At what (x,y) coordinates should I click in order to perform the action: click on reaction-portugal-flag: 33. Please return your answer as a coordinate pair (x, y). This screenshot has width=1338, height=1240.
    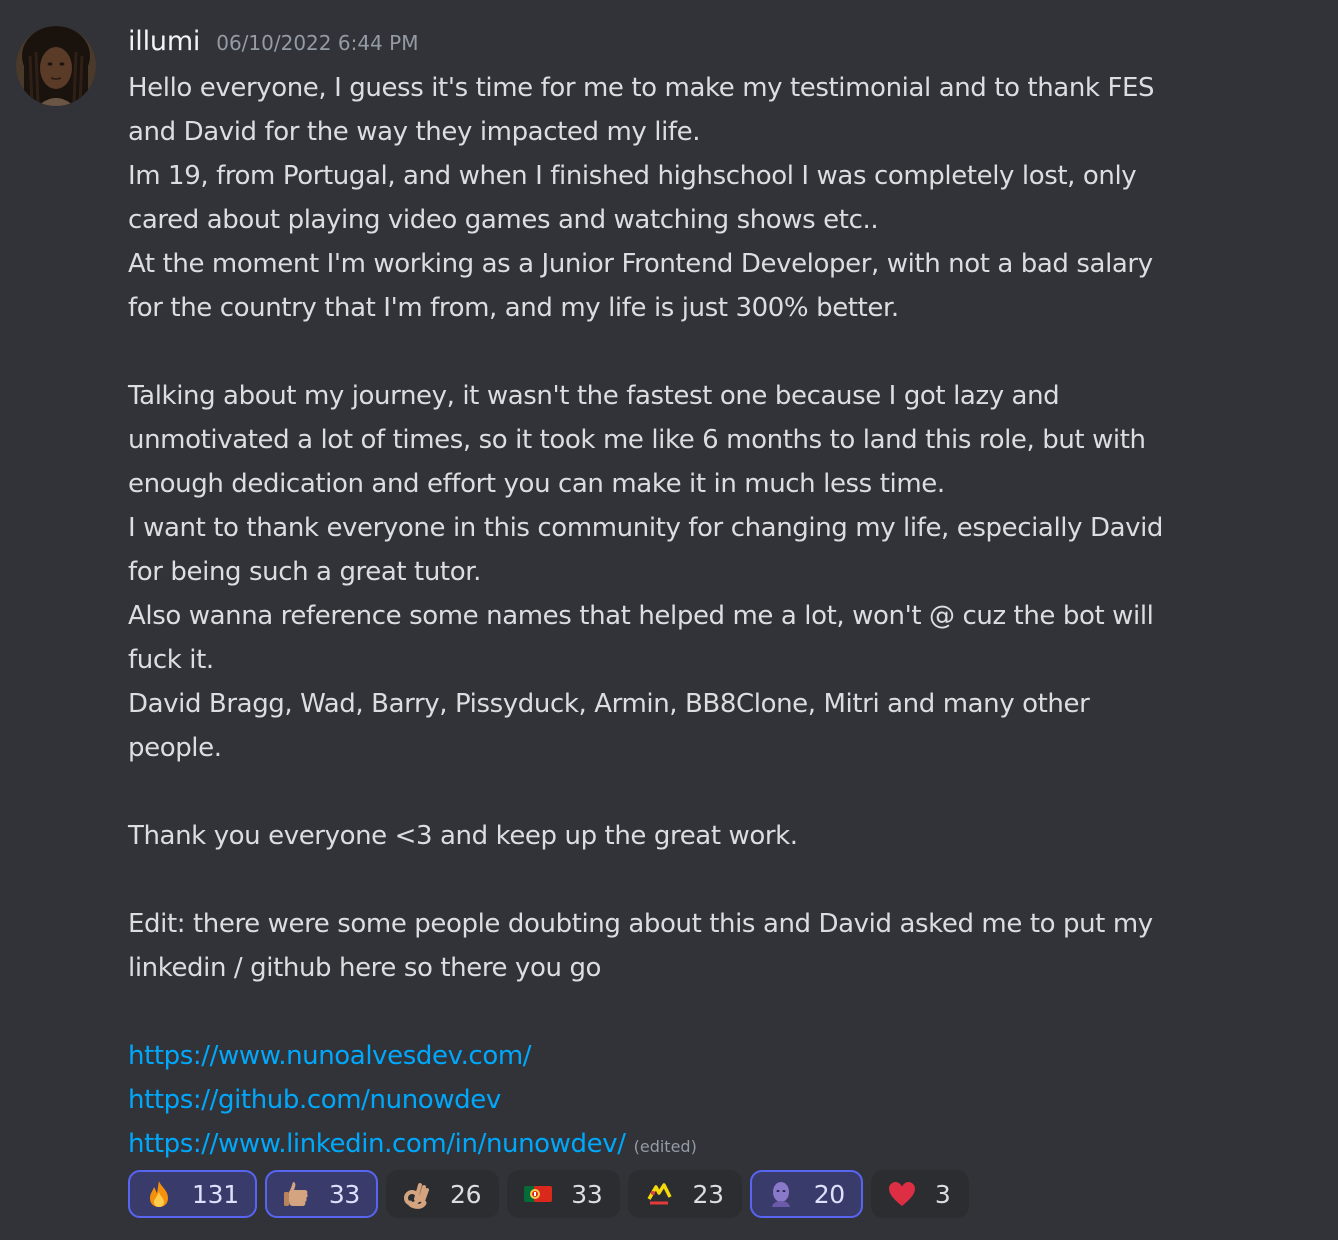
    Looking at the image, I should click on (564, 1194).